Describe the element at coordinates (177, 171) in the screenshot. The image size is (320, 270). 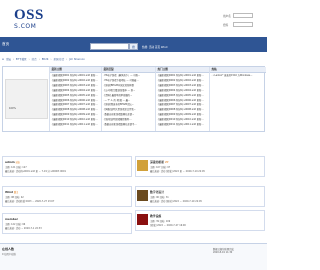
I see `user-last-post: 最后发表: 活动 [转载] 2022 更 ... 2020-7-19 22:45` at that location.